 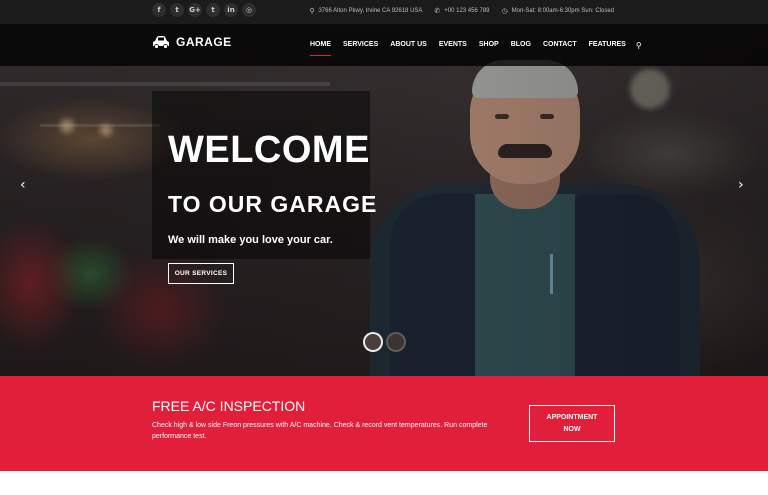 What do you see at coordinates (453, 45) in the screenshot?
I see `nav-events: EVENTS` at bounding box center [453, 45].